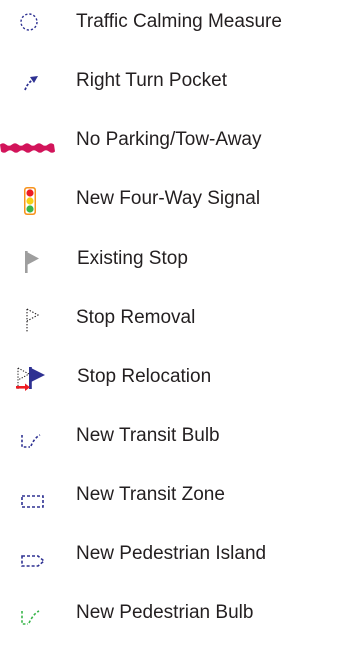 This screenshot has height=645, width=339. What do you see at coordinates (165, 612) in the screenshot?
I see `legend-label-pedestrian-bulb: New Pedestrian Bulb` at bounding box center [165, 612].